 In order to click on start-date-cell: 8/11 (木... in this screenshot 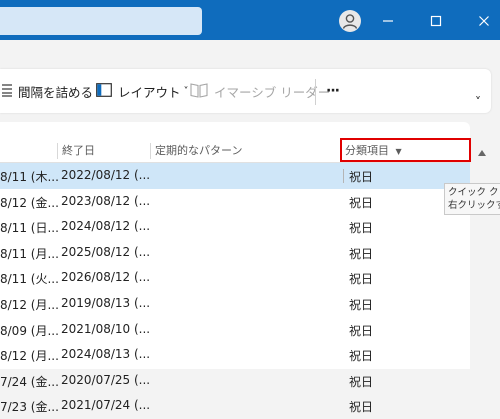, I will do `click(29, 177)`.